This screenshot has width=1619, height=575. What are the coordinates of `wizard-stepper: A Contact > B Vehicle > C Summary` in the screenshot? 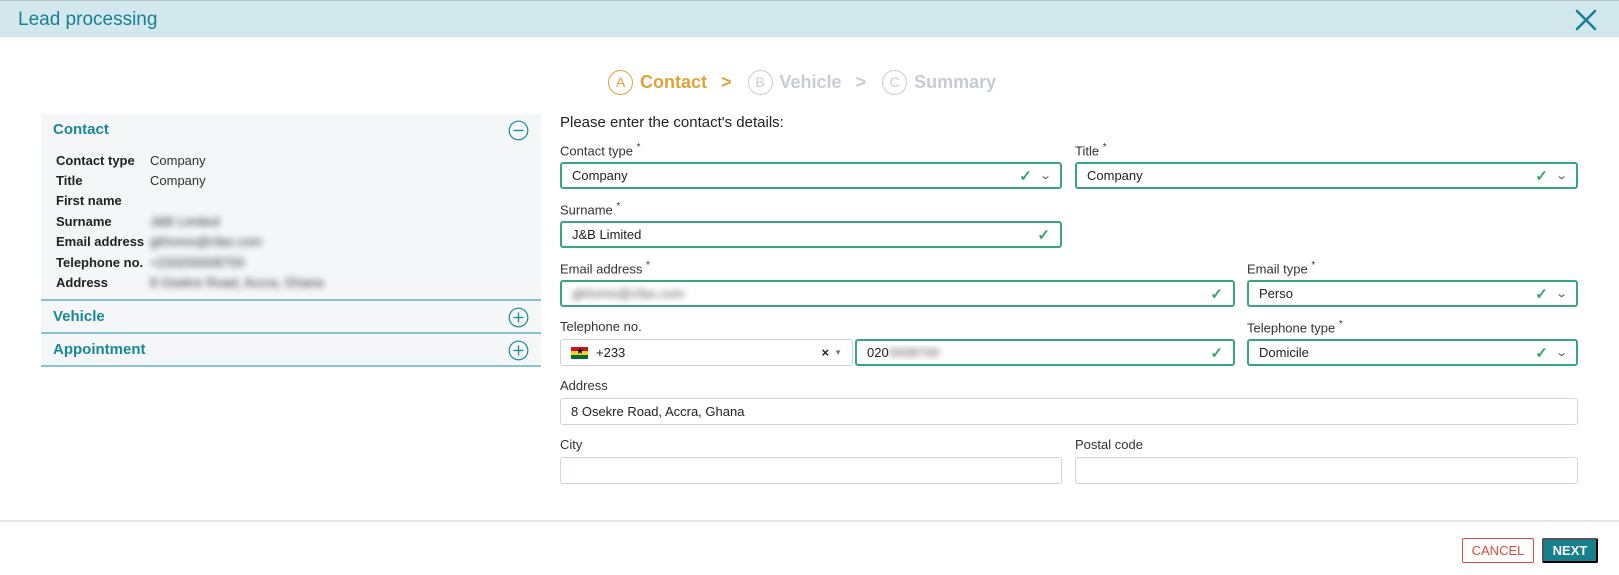 It's located at (802, 82).